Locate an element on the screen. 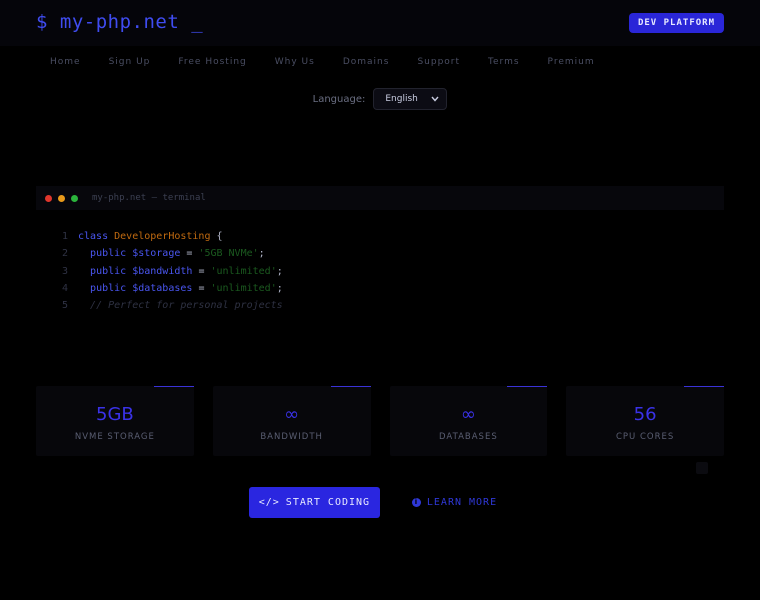  minimize-dot-icon is located at coordinates (61, 198).